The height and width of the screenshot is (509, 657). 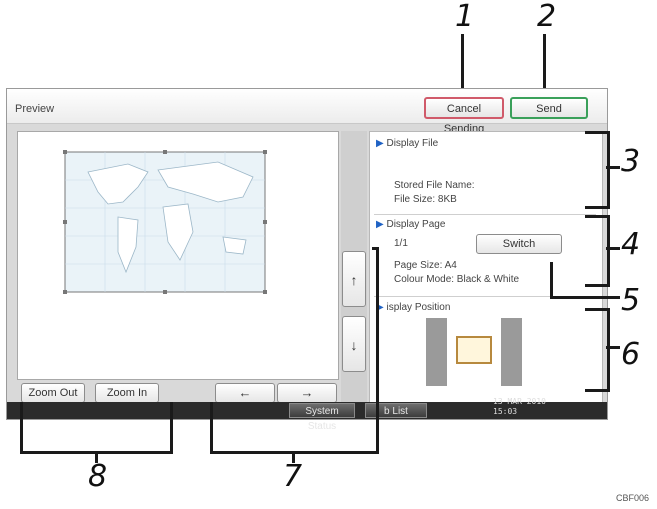 I want to click on scroll-up-button: ↑, so click(x=354, y=279).